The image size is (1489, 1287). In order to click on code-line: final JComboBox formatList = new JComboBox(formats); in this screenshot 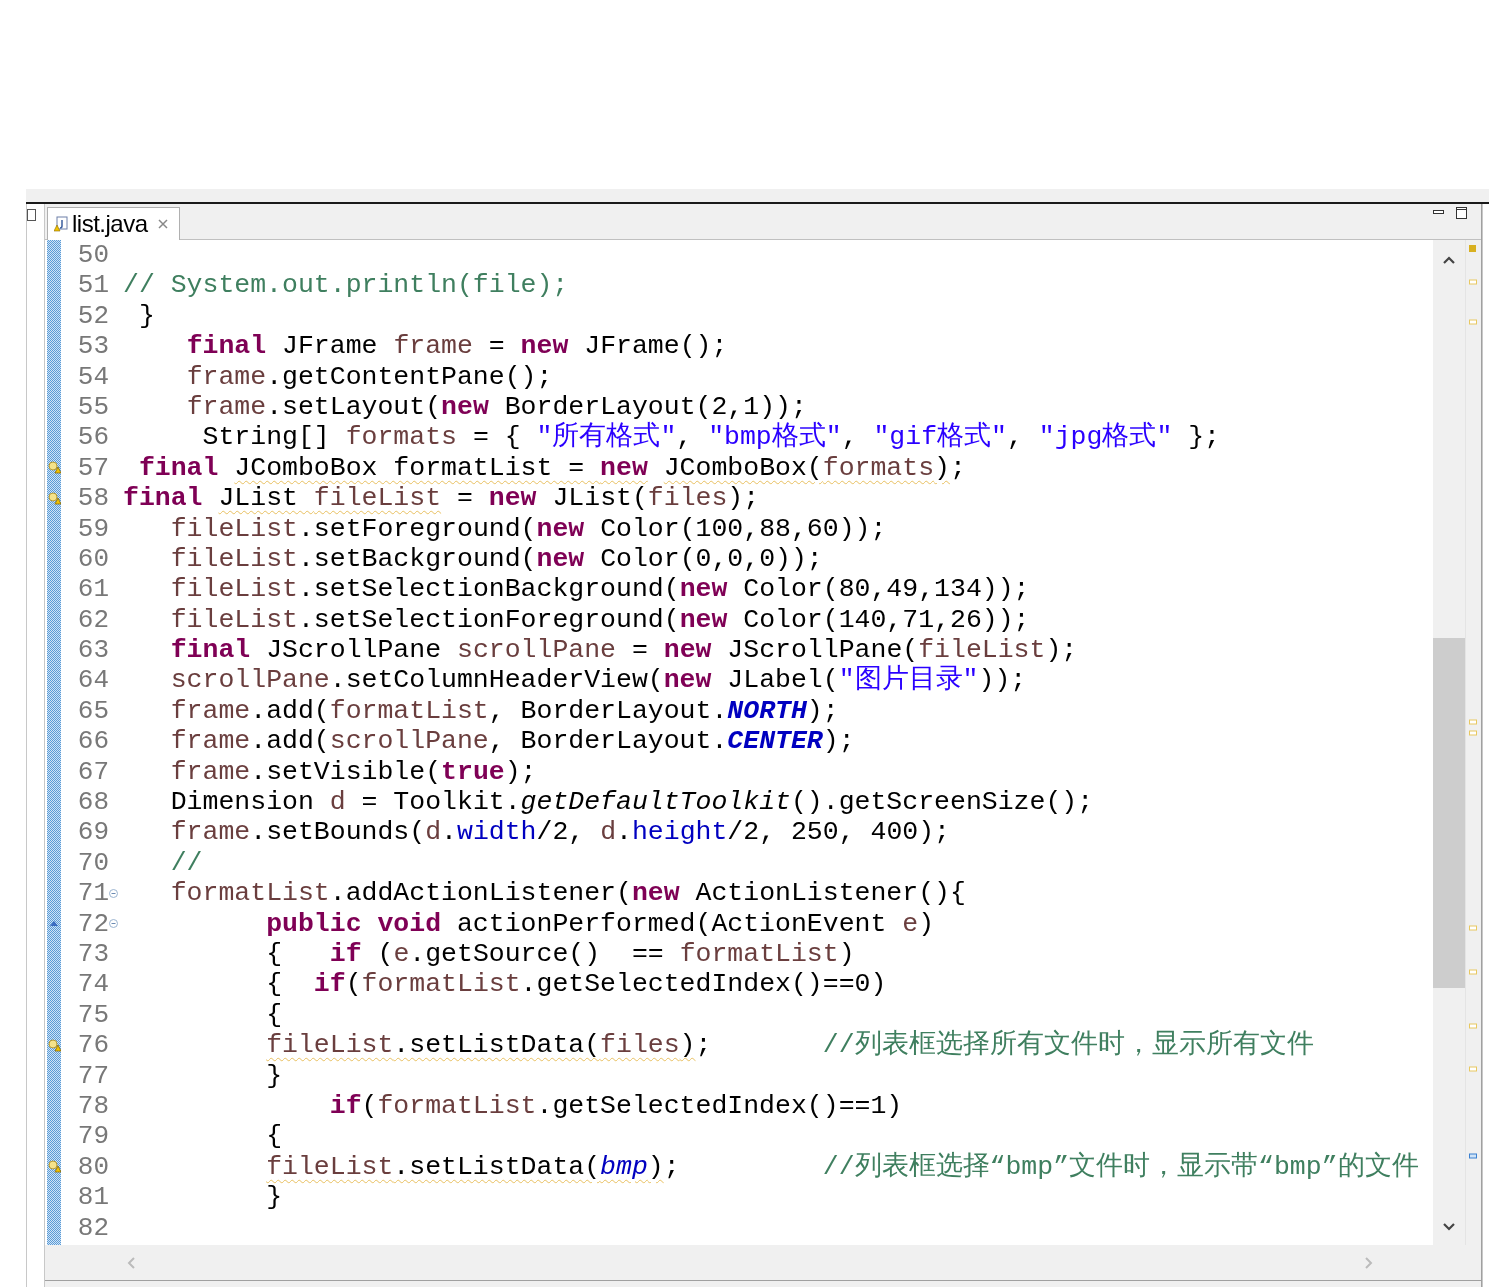, I will do `click(552, 468)`.